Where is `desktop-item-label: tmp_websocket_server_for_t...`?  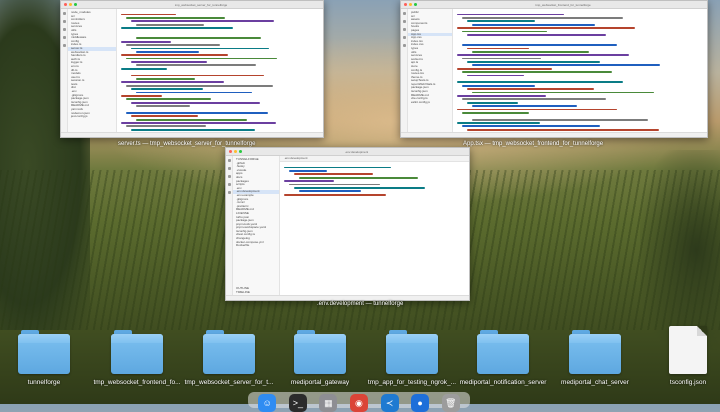 desktop-item-label: tmp_websocket_server_for_t... is located at coordinates (229, 382).